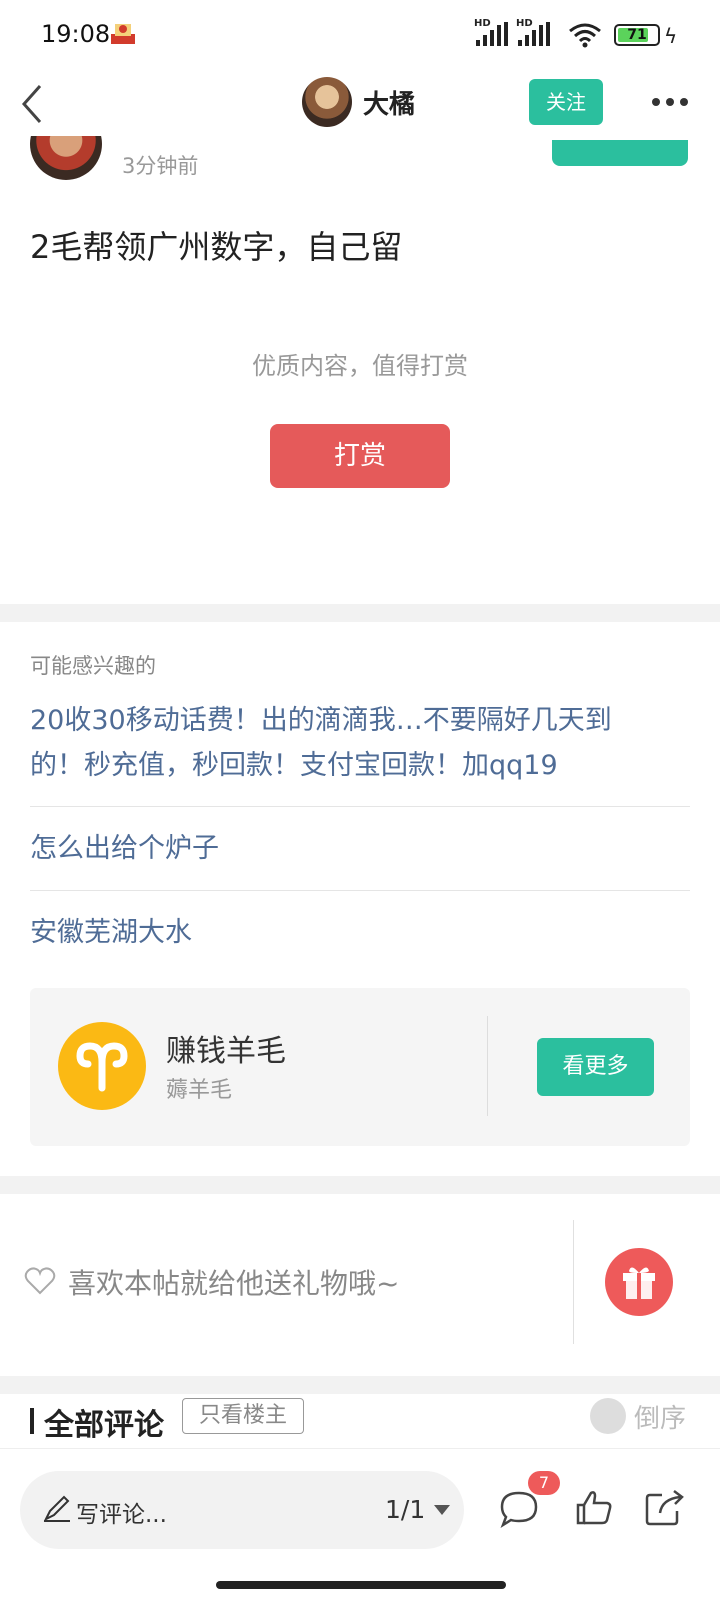 This screenshot has height=1600, width=720. Describe the element at coordinates (665, 1507) in the screenshot. I see `share-icon` at that location.